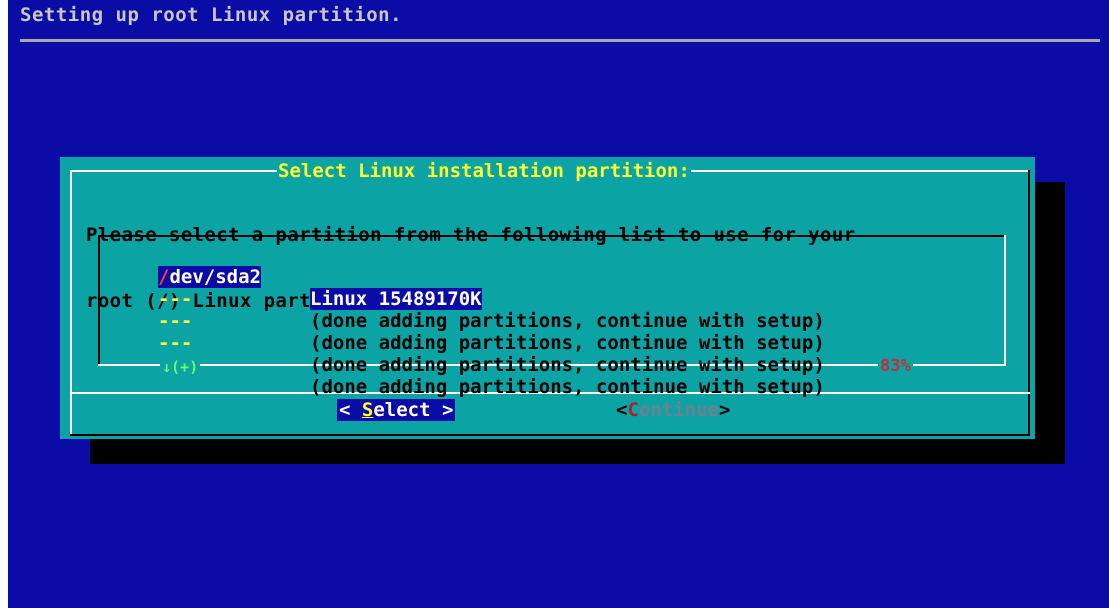  Describe the element at coordinates (560, 40) in the screenshot. I see `backtitle-divider` at that location.